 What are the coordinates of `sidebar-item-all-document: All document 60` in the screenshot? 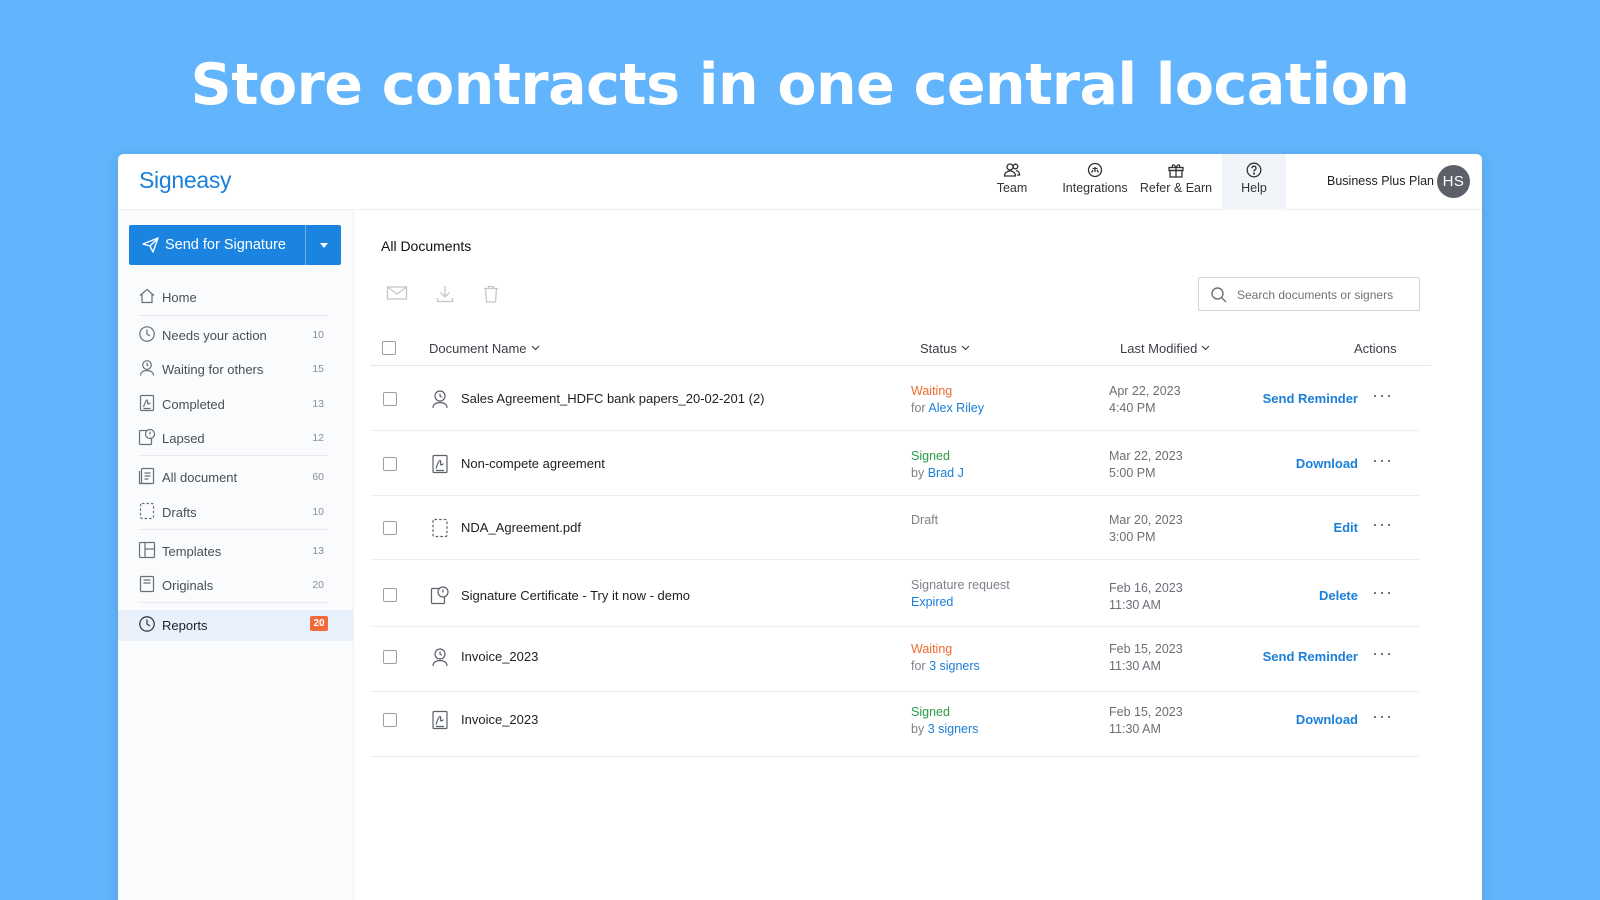 It's located at (233, 477).